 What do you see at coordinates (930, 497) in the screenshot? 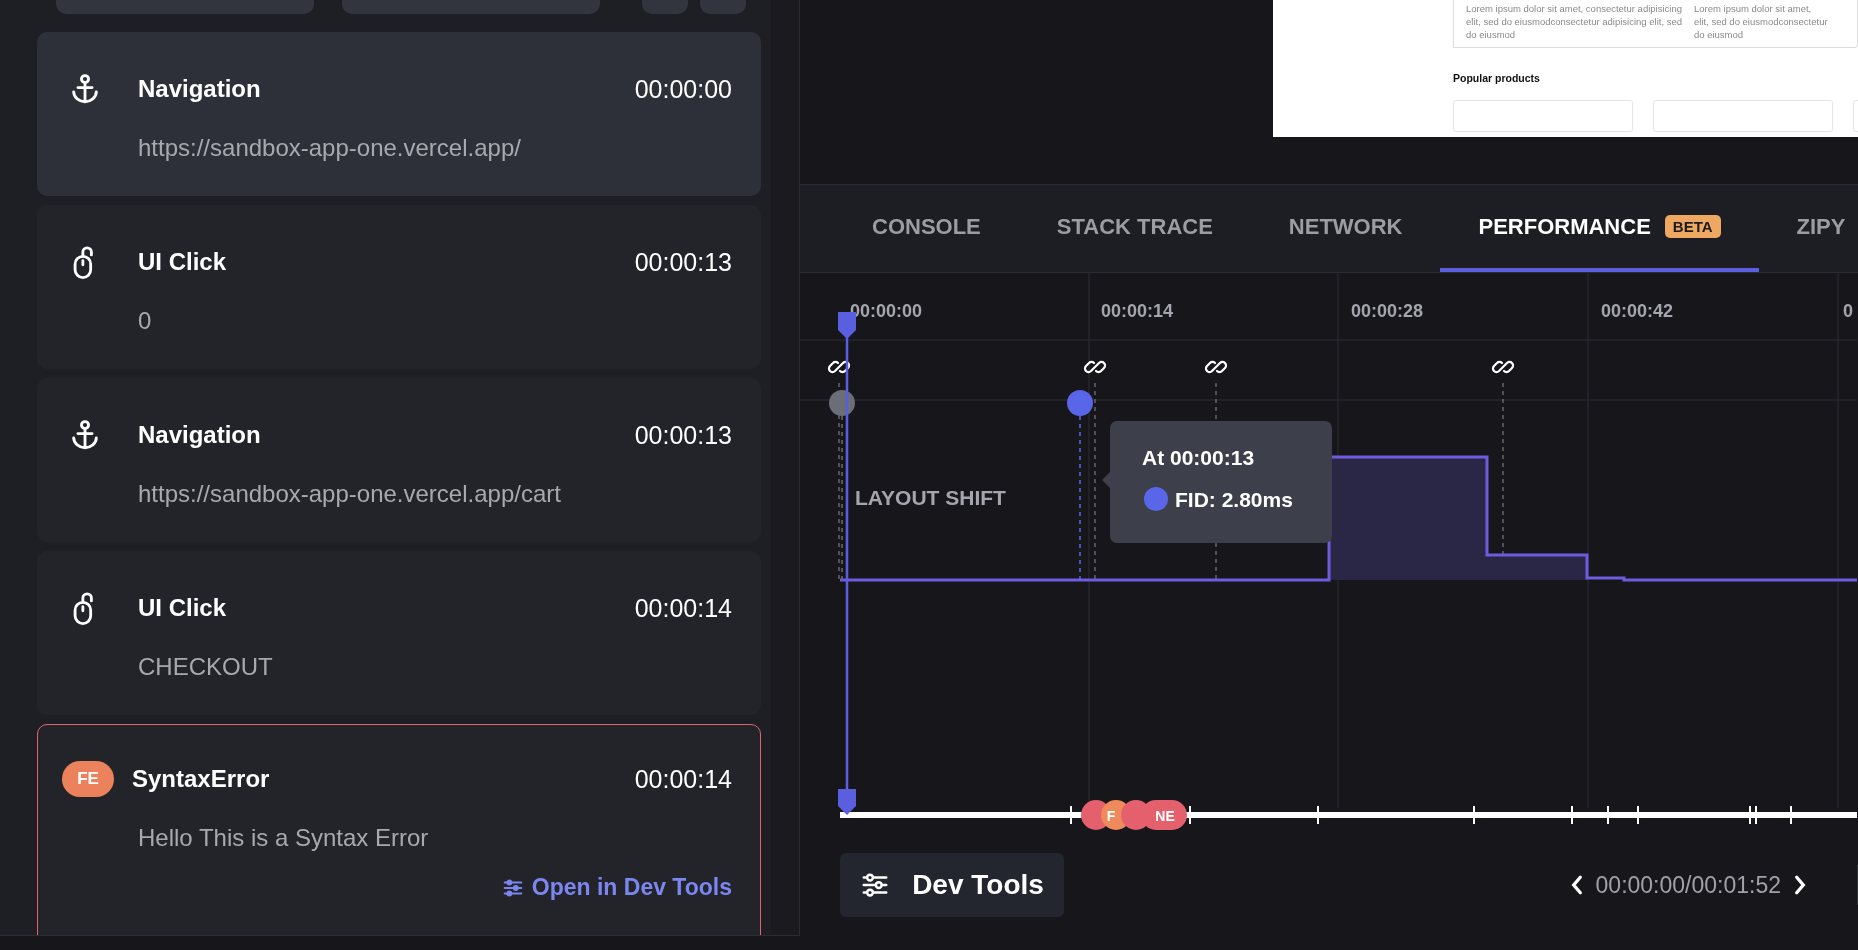
I see `metric-label: LAYOUT SHIFT` at bounding box center [930, 497].